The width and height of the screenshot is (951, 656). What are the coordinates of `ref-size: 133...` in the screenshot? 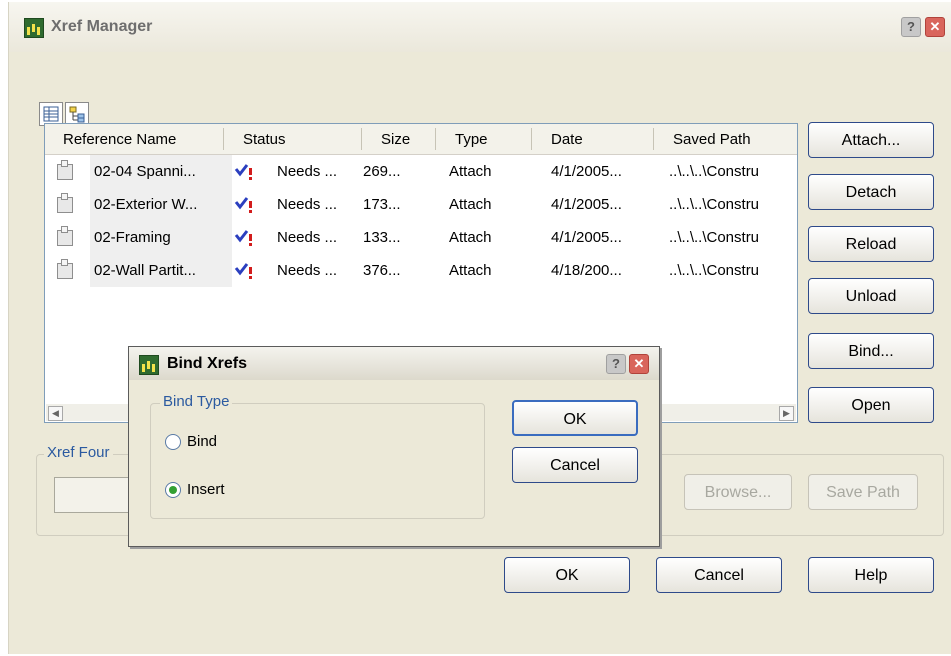 It's located at (382, 237).